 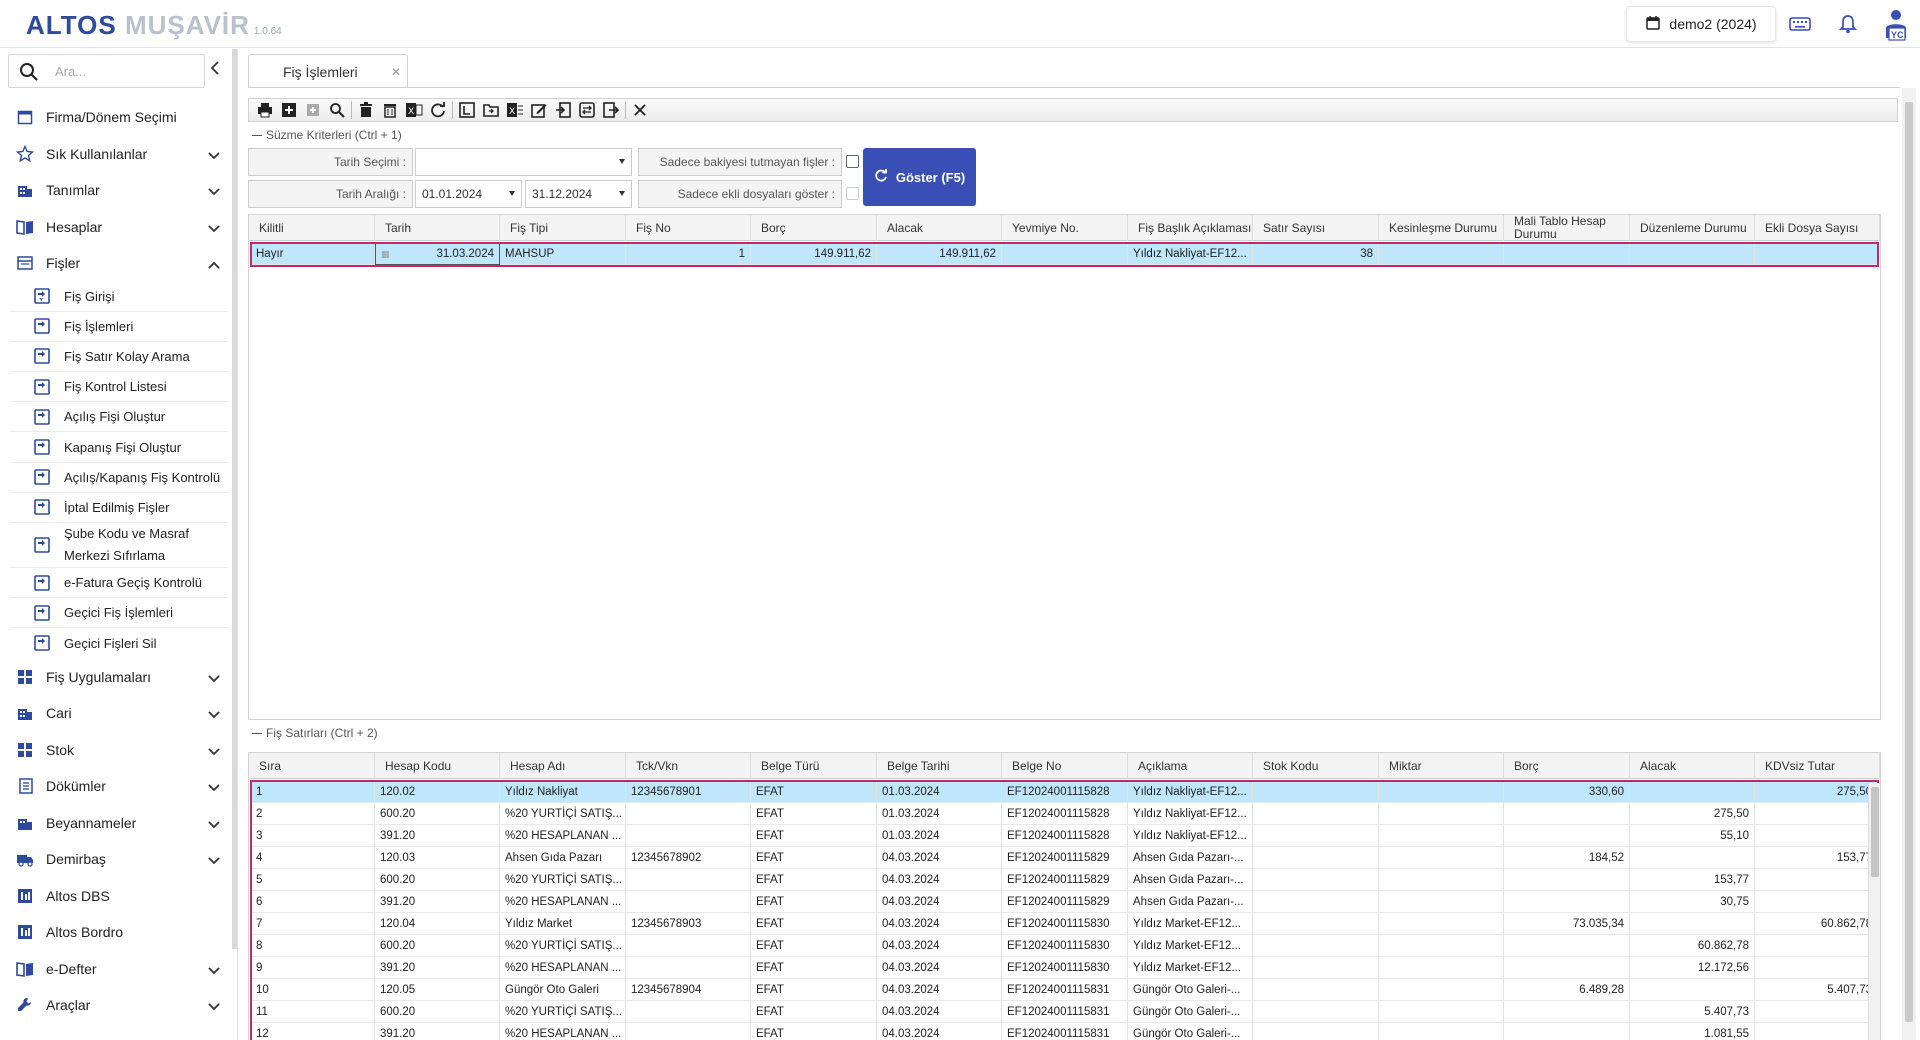 I want to click on tab-fis-islemleri: Fiş İşlemleri ✕, so click(x=328, y=71).